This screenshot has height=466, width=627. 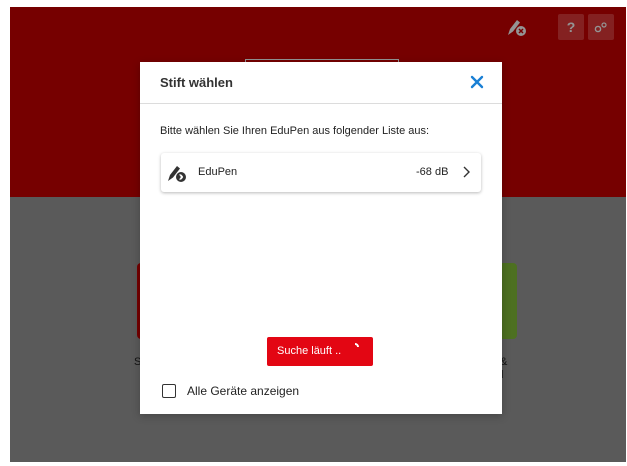 I want to click on pen-bluetooth-icon, so click(x=177, y=174).